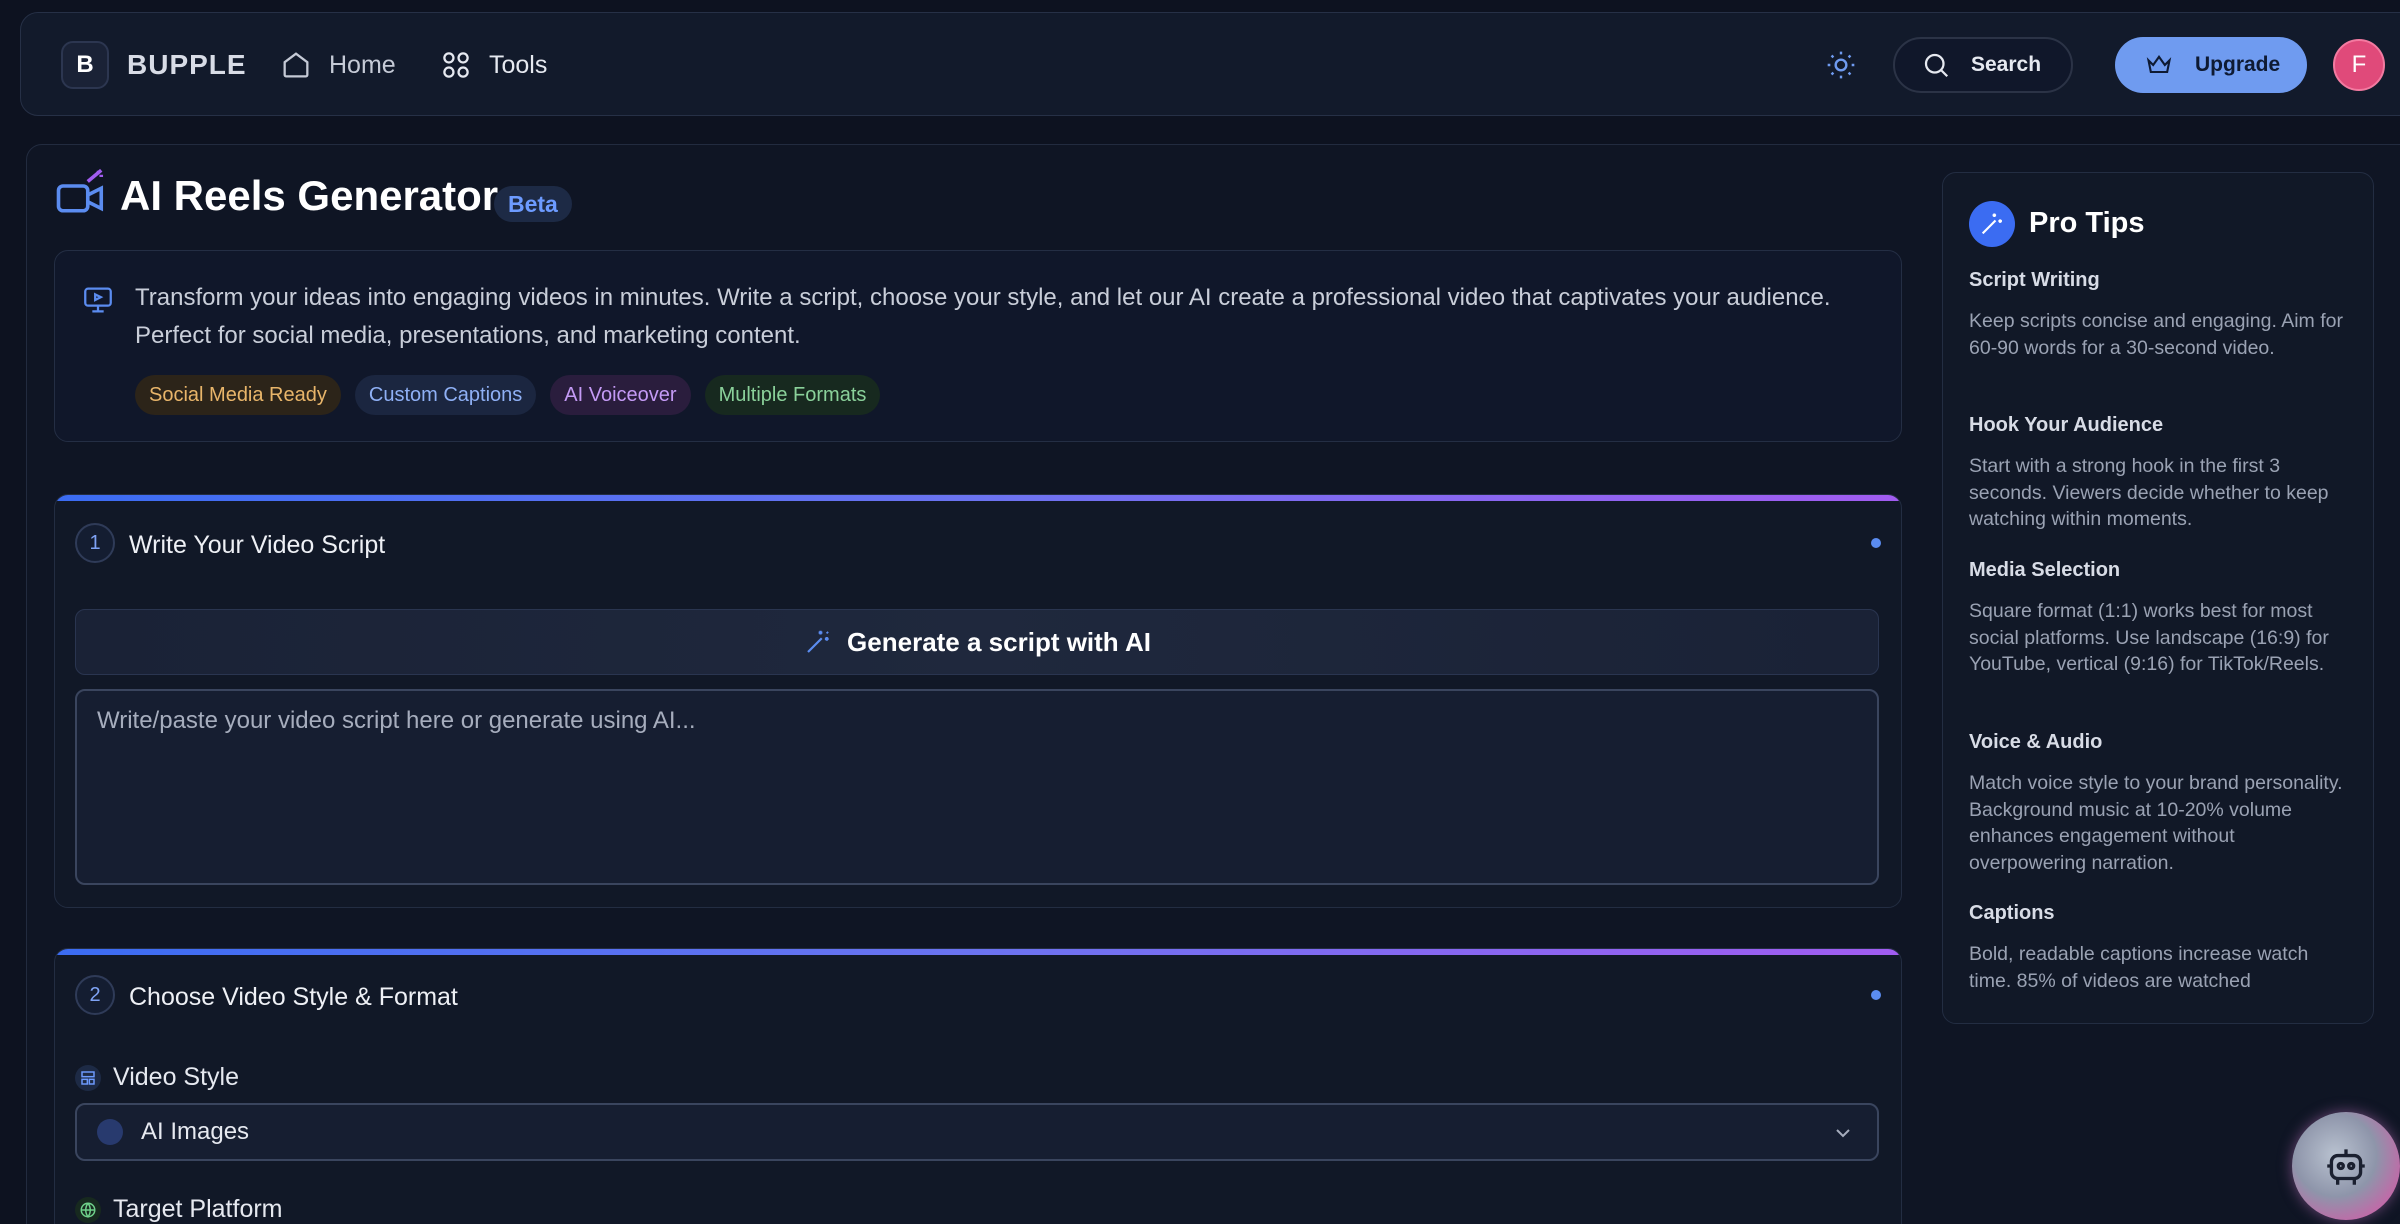  Describe the element at coordinates (98, 300) in the screenshot. I see `monitor-play-icon` at that location.